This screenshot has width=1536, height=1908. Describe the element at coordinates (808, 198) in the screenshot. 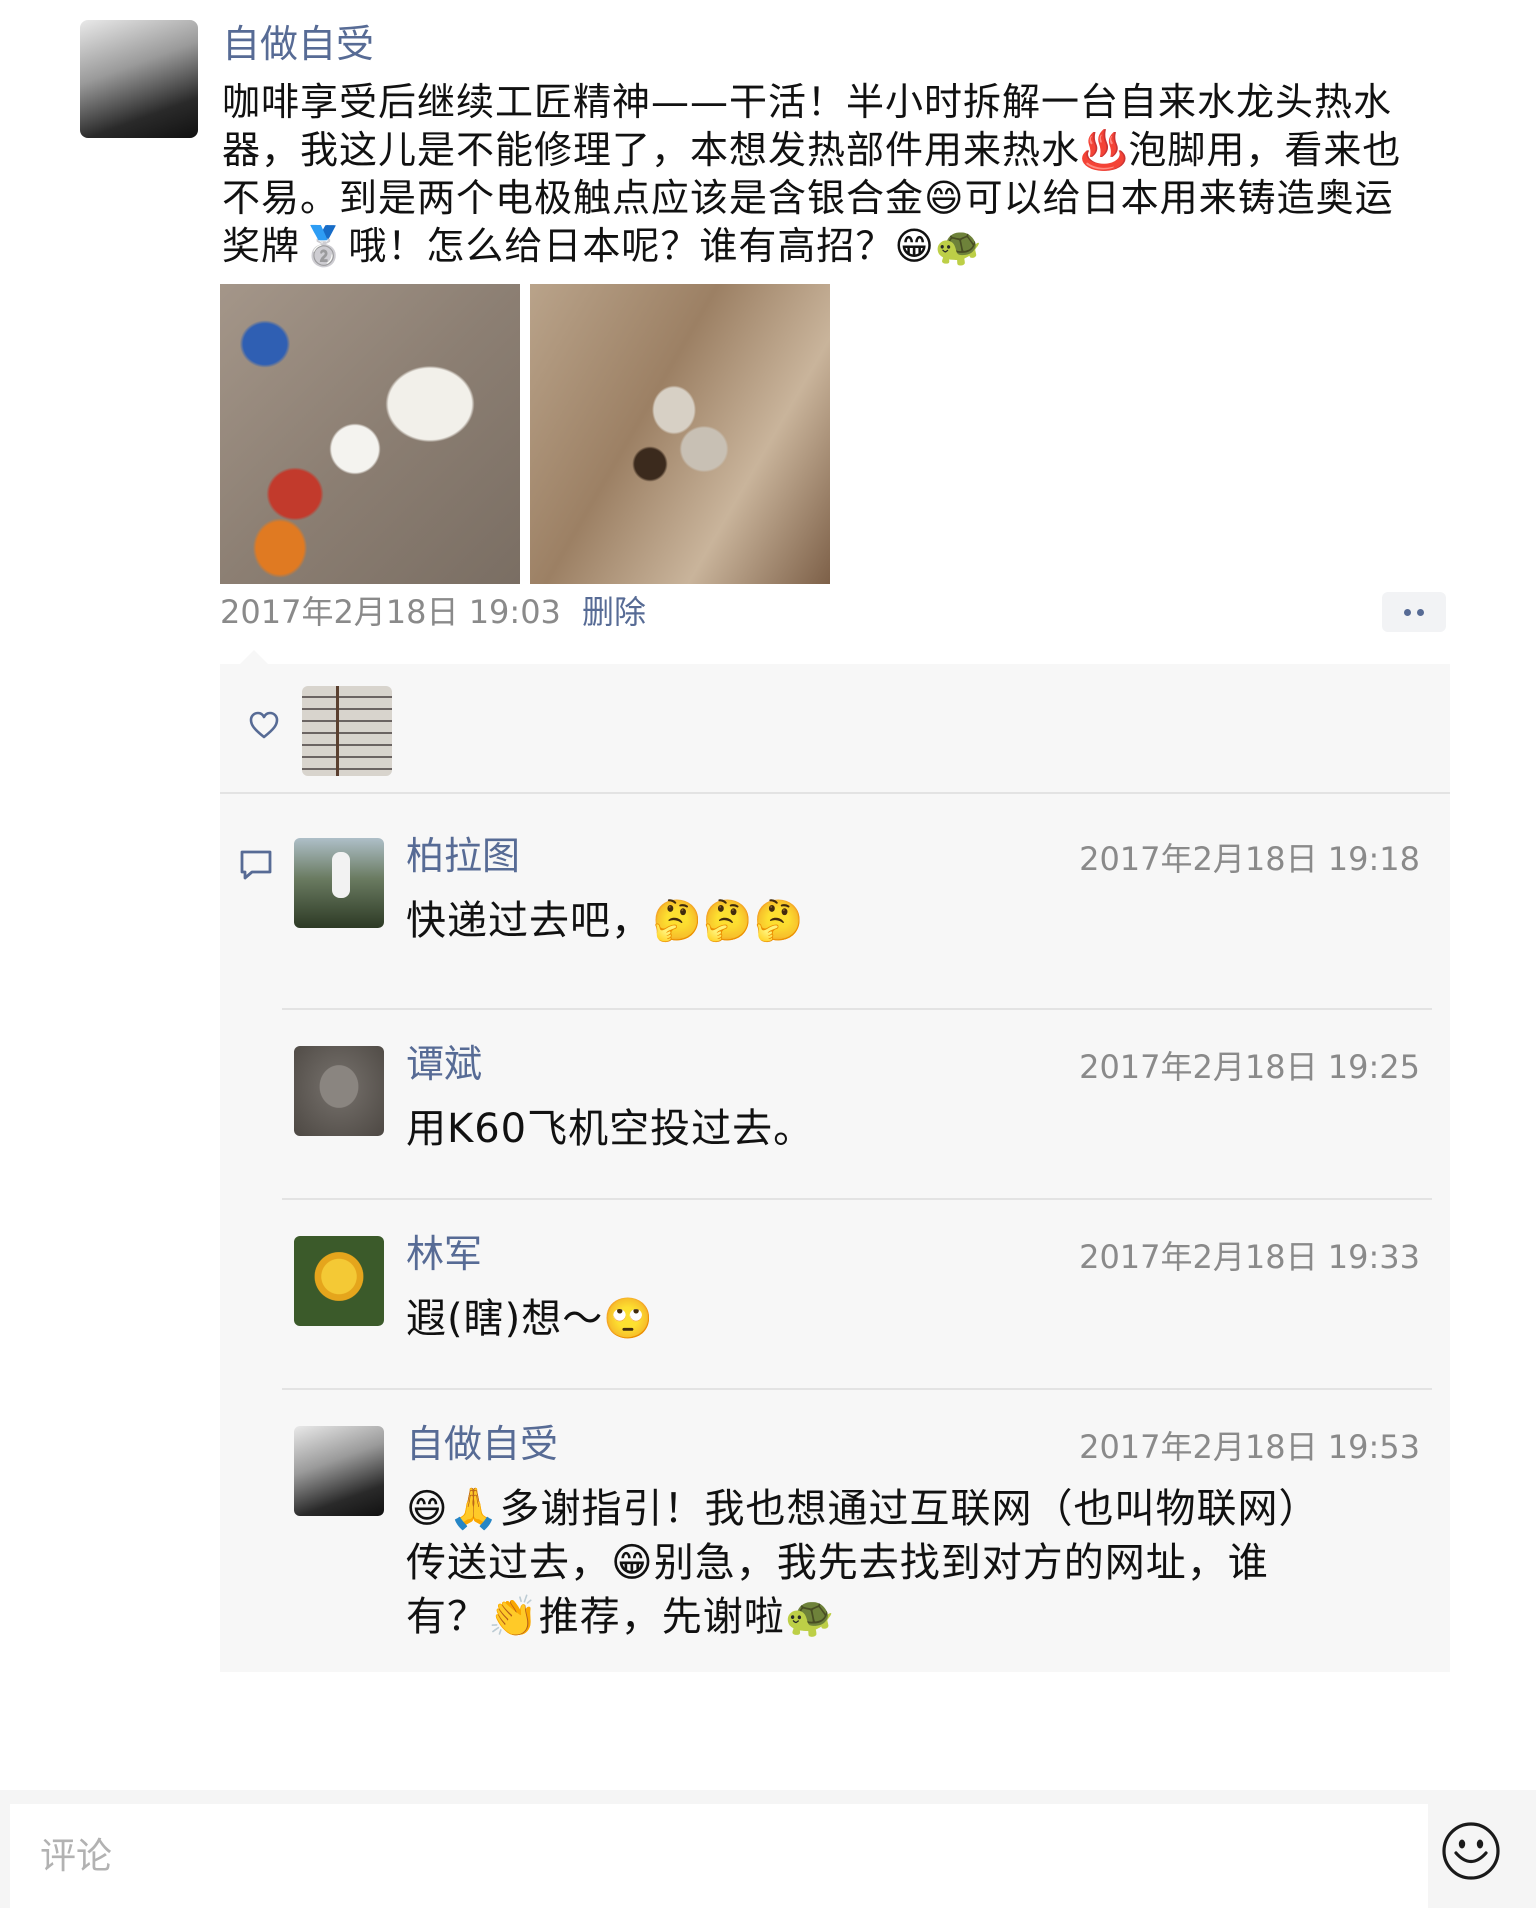

I see `post-text-line: 不易。到是两个电极触点应该是含银合金😄可以给日本用来铸造奥运` at that location.